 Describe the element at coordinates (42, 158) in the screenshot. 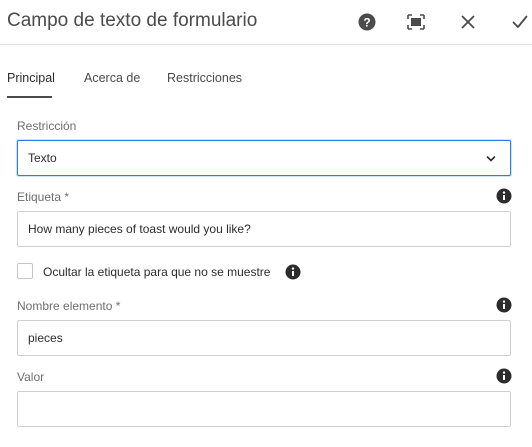

I see `restriction-value: Texto` at that location.